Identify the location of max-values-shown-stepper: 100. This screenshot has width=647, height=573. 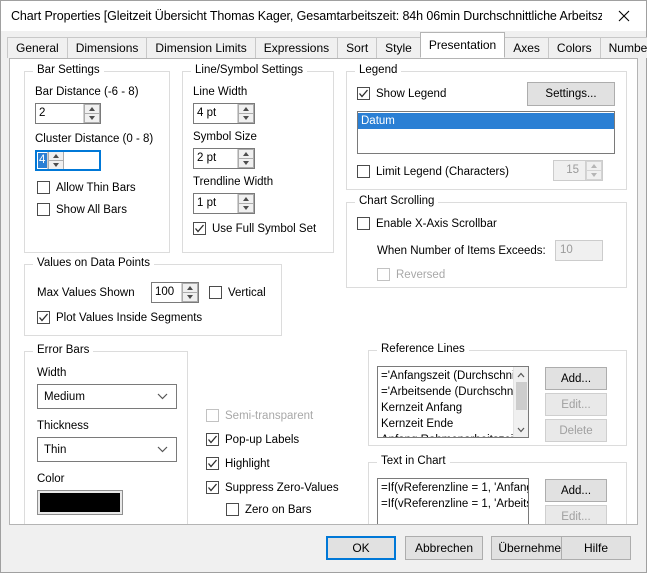
(175, 292).